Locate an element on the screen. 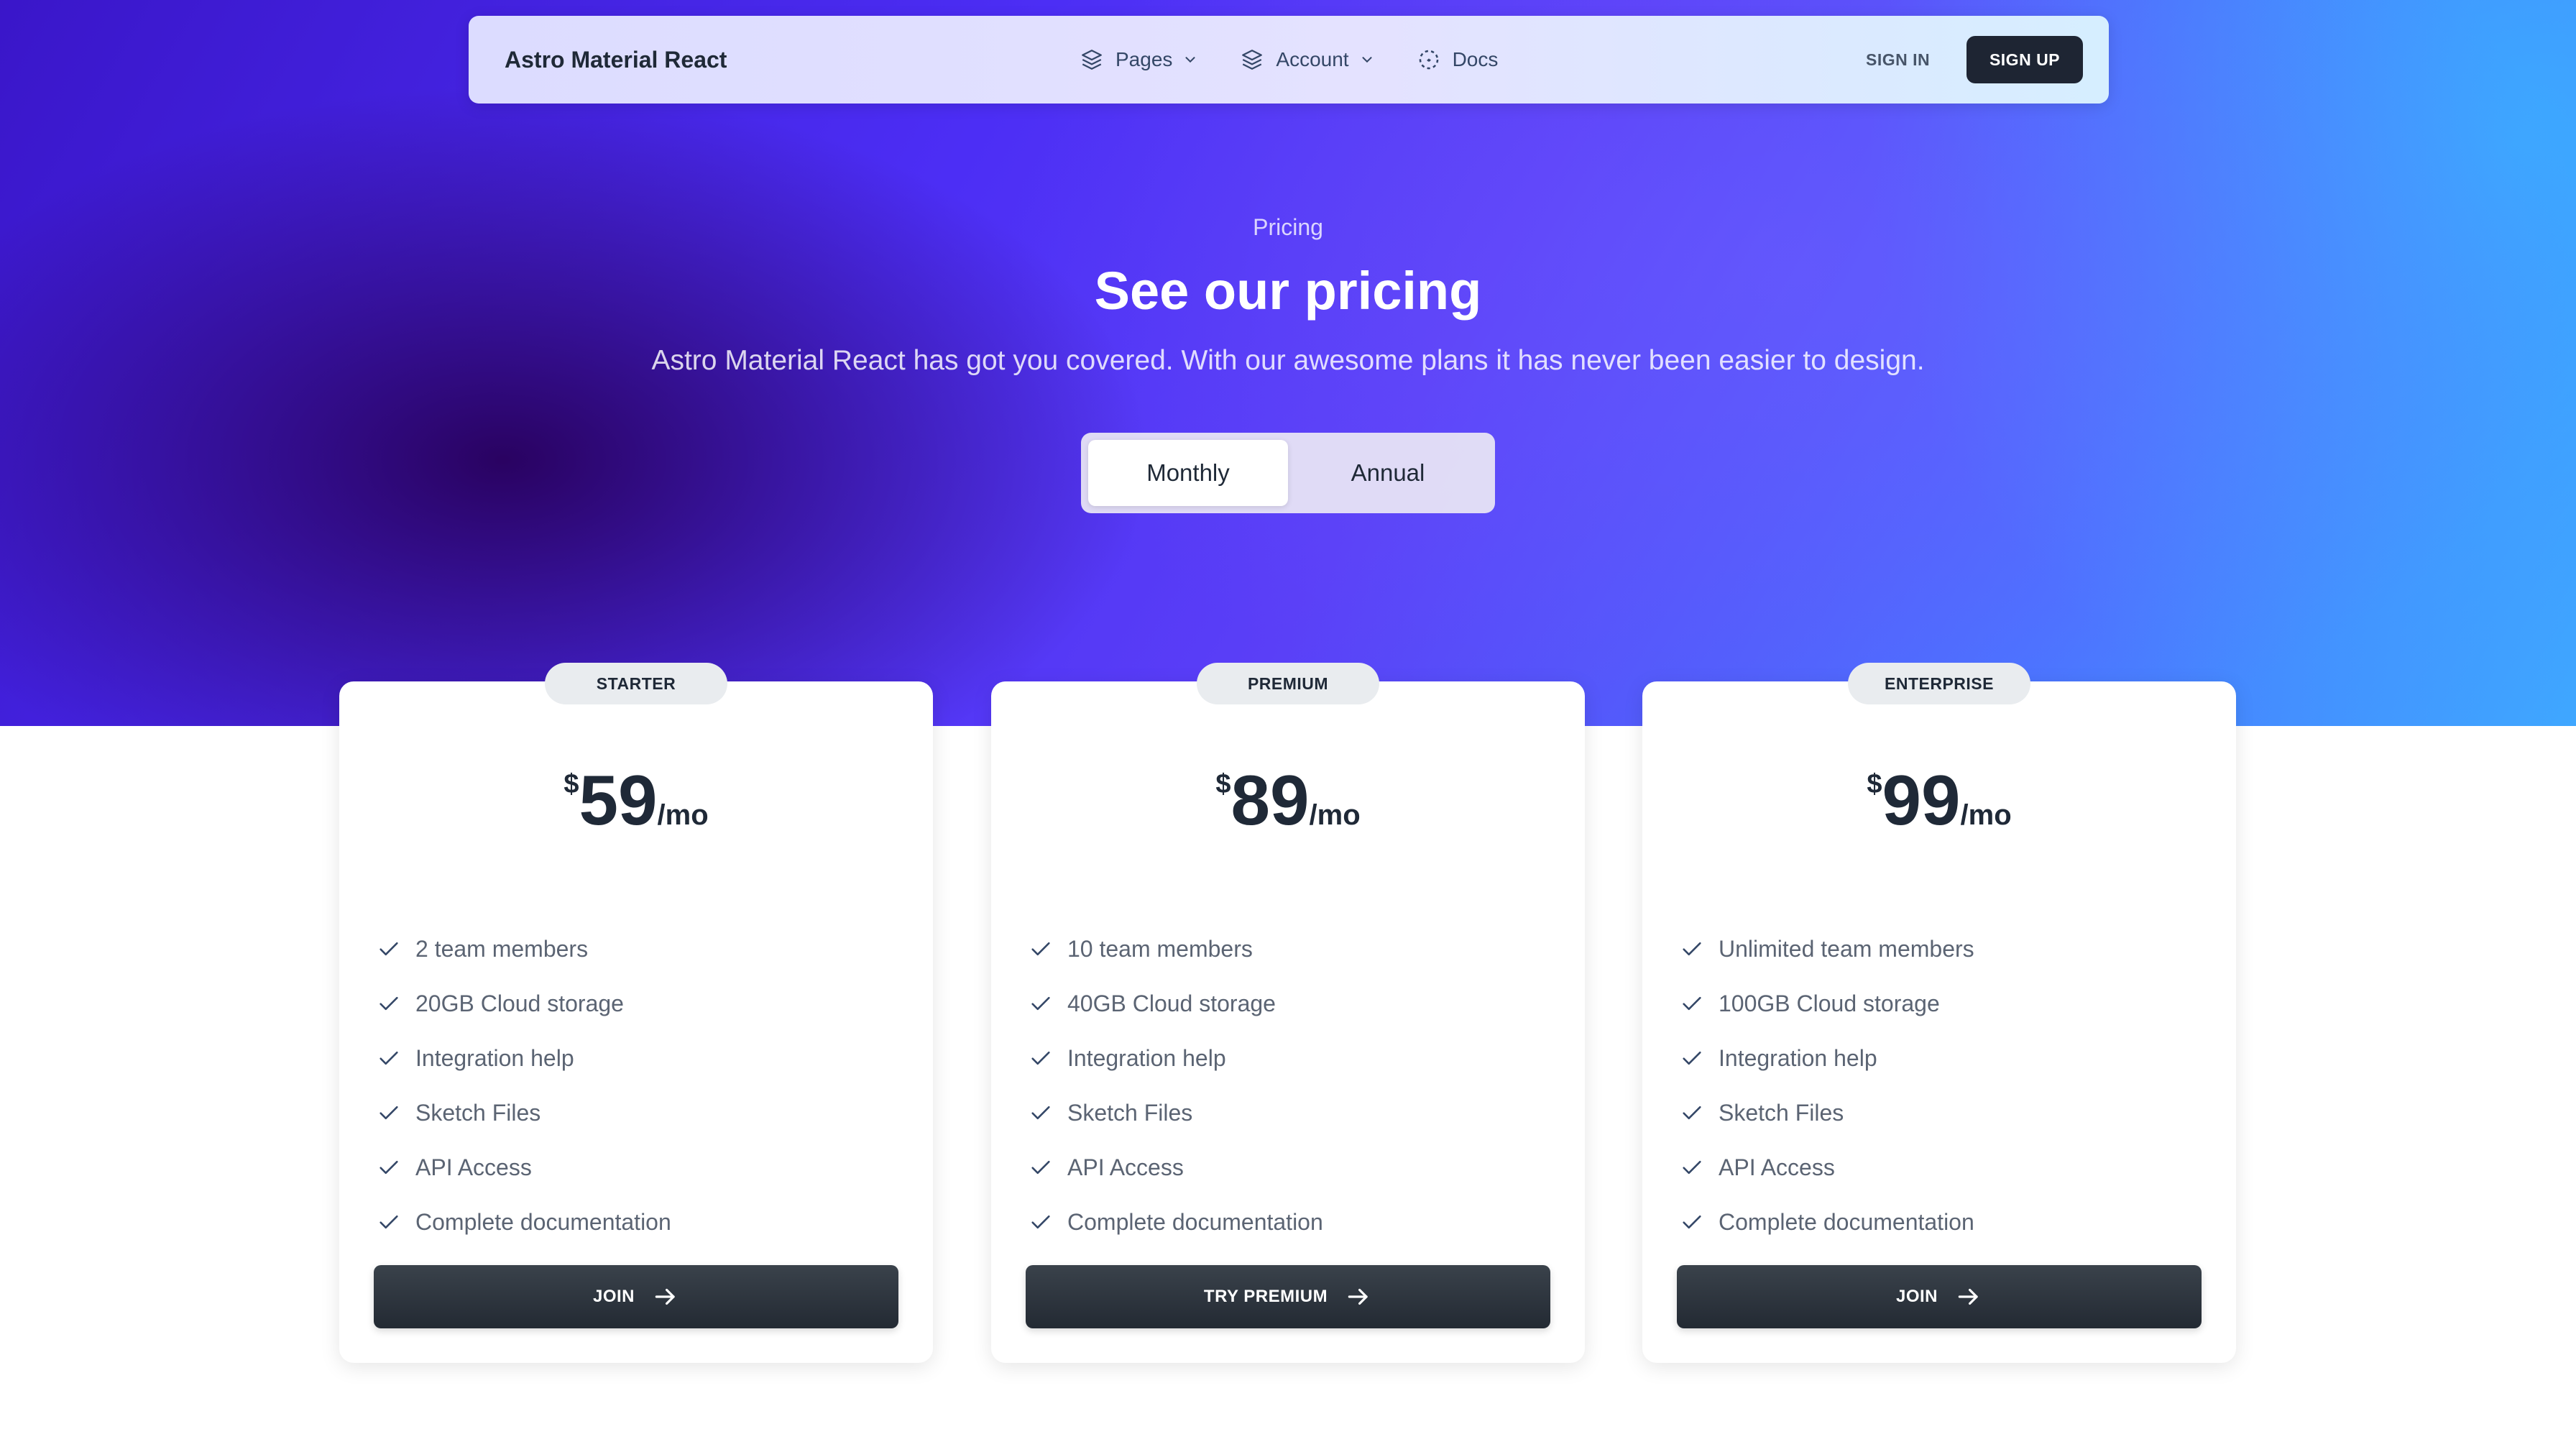 The image size is (2576, 1452). plan-price: $99/mo is located at coordinates (1939, 800).